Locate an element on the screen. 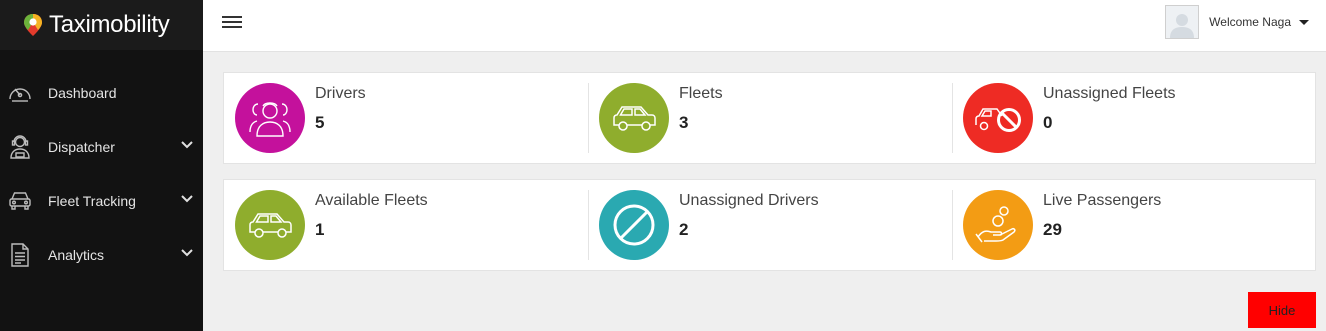  dispatcher-headset-icon is located at coordinates (20, 147).